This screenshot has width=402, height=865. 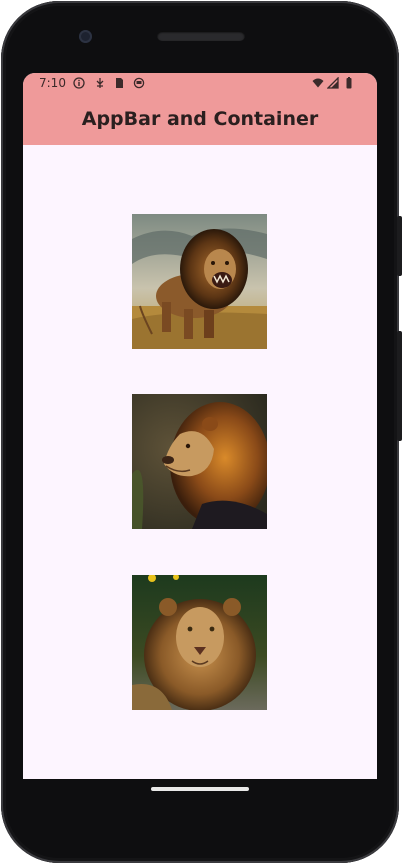 What do you see at coordinates (79, 83) in the screenshot?
I see `info-icon` at bounding box center [79, 83].